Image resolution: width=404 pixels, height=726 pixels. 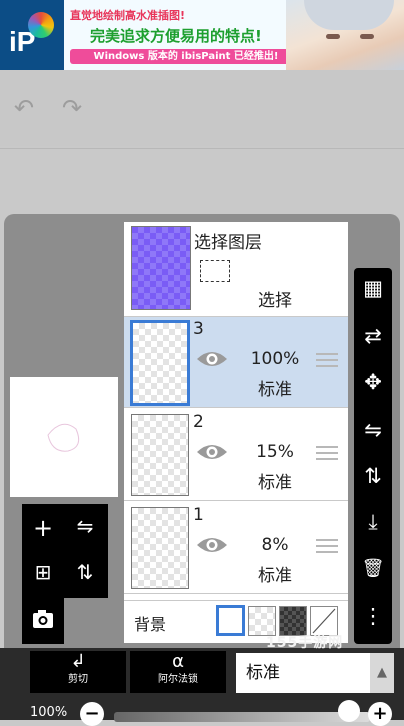 I want to click on clipping-icon: ↲, so click(x=78, y=661).